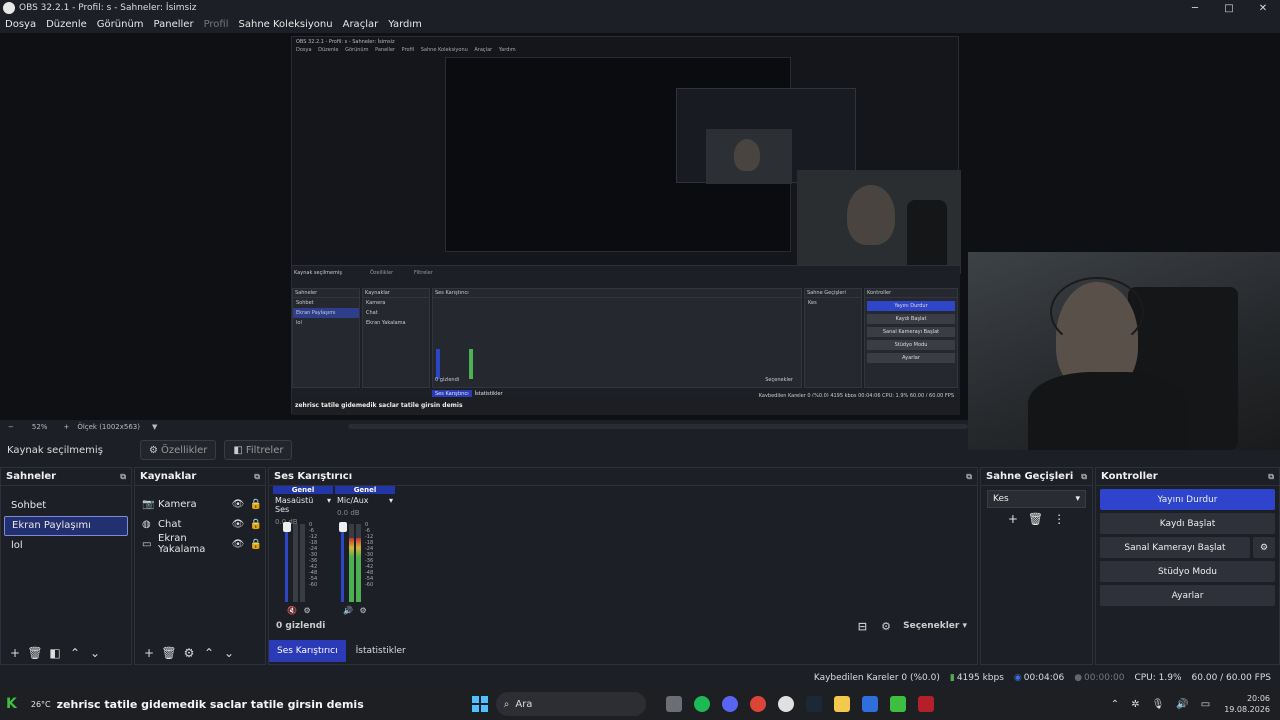  What do you see at coordinates (1187, 523) in the screenshot?
I see `start-recording-button: Kaydı Başlat` at bounding box center [1187, 523].